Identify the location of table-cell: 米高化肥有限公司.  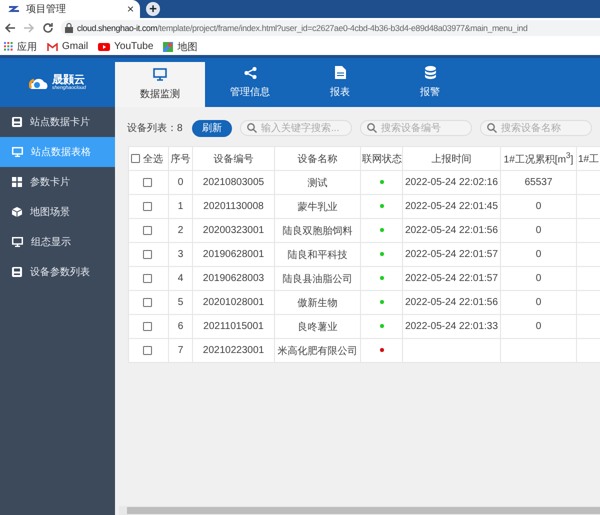
(317, 350).